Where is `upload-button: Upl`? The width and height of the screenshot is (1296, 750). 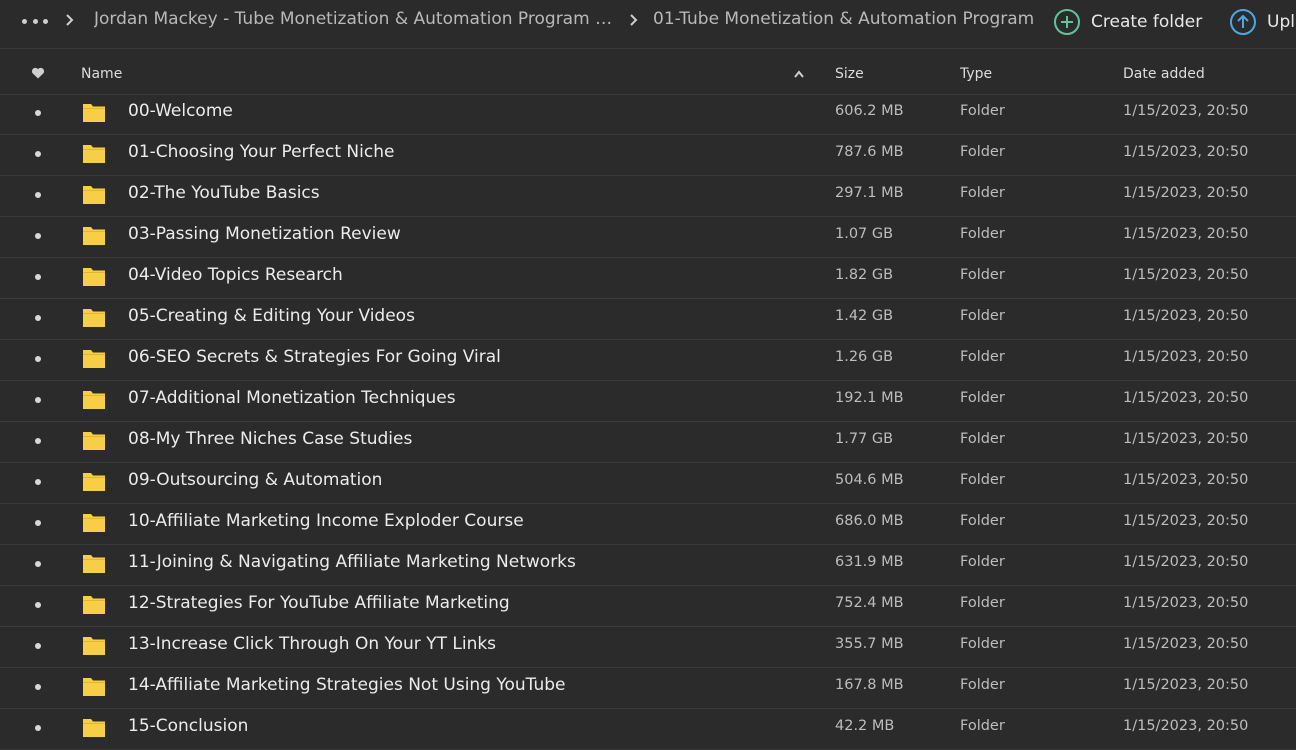
upload-button: Upl is located at coordinates (1262, 22).